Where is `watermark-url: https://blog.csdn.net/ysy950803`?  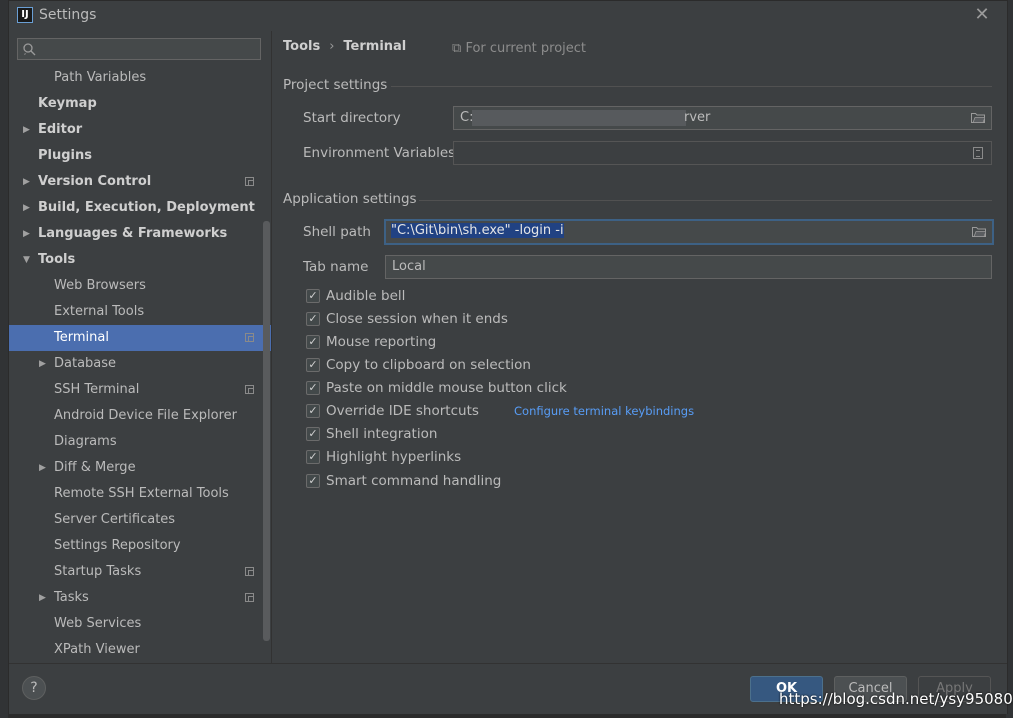 watermark-url: https://blog.csdn.net/ysy950803 is located at coordinates (896, 699).